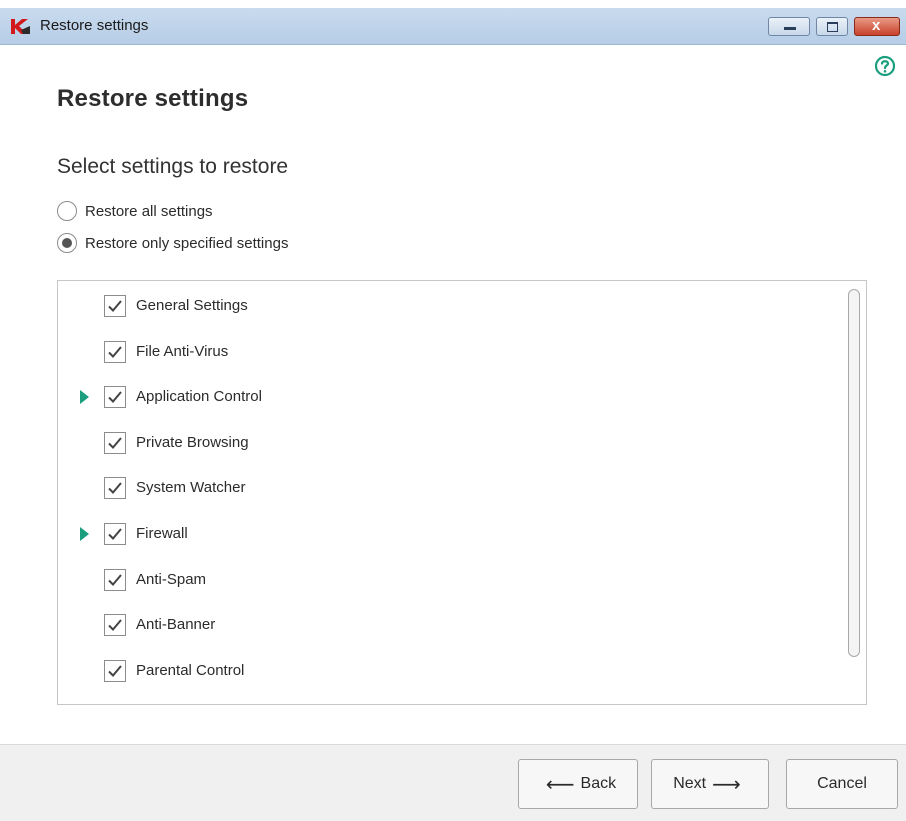 The width and height of the screenshot is (906, 821). I want to click on settings-item-label: General Settings, so click(192, 305).